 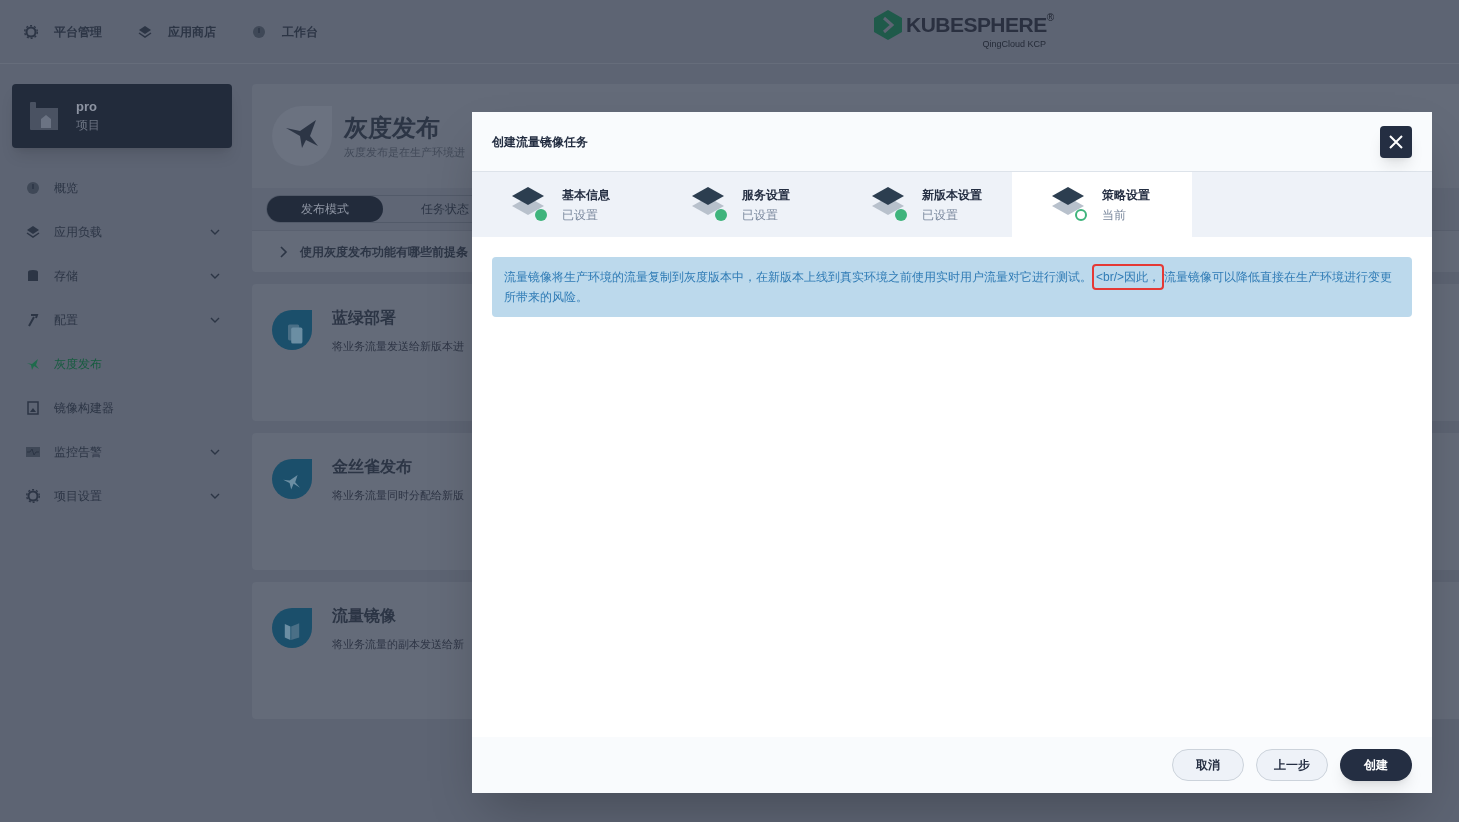 I want to click on wizard-step: 服务设置 已设置, so click(x=742, y=204).